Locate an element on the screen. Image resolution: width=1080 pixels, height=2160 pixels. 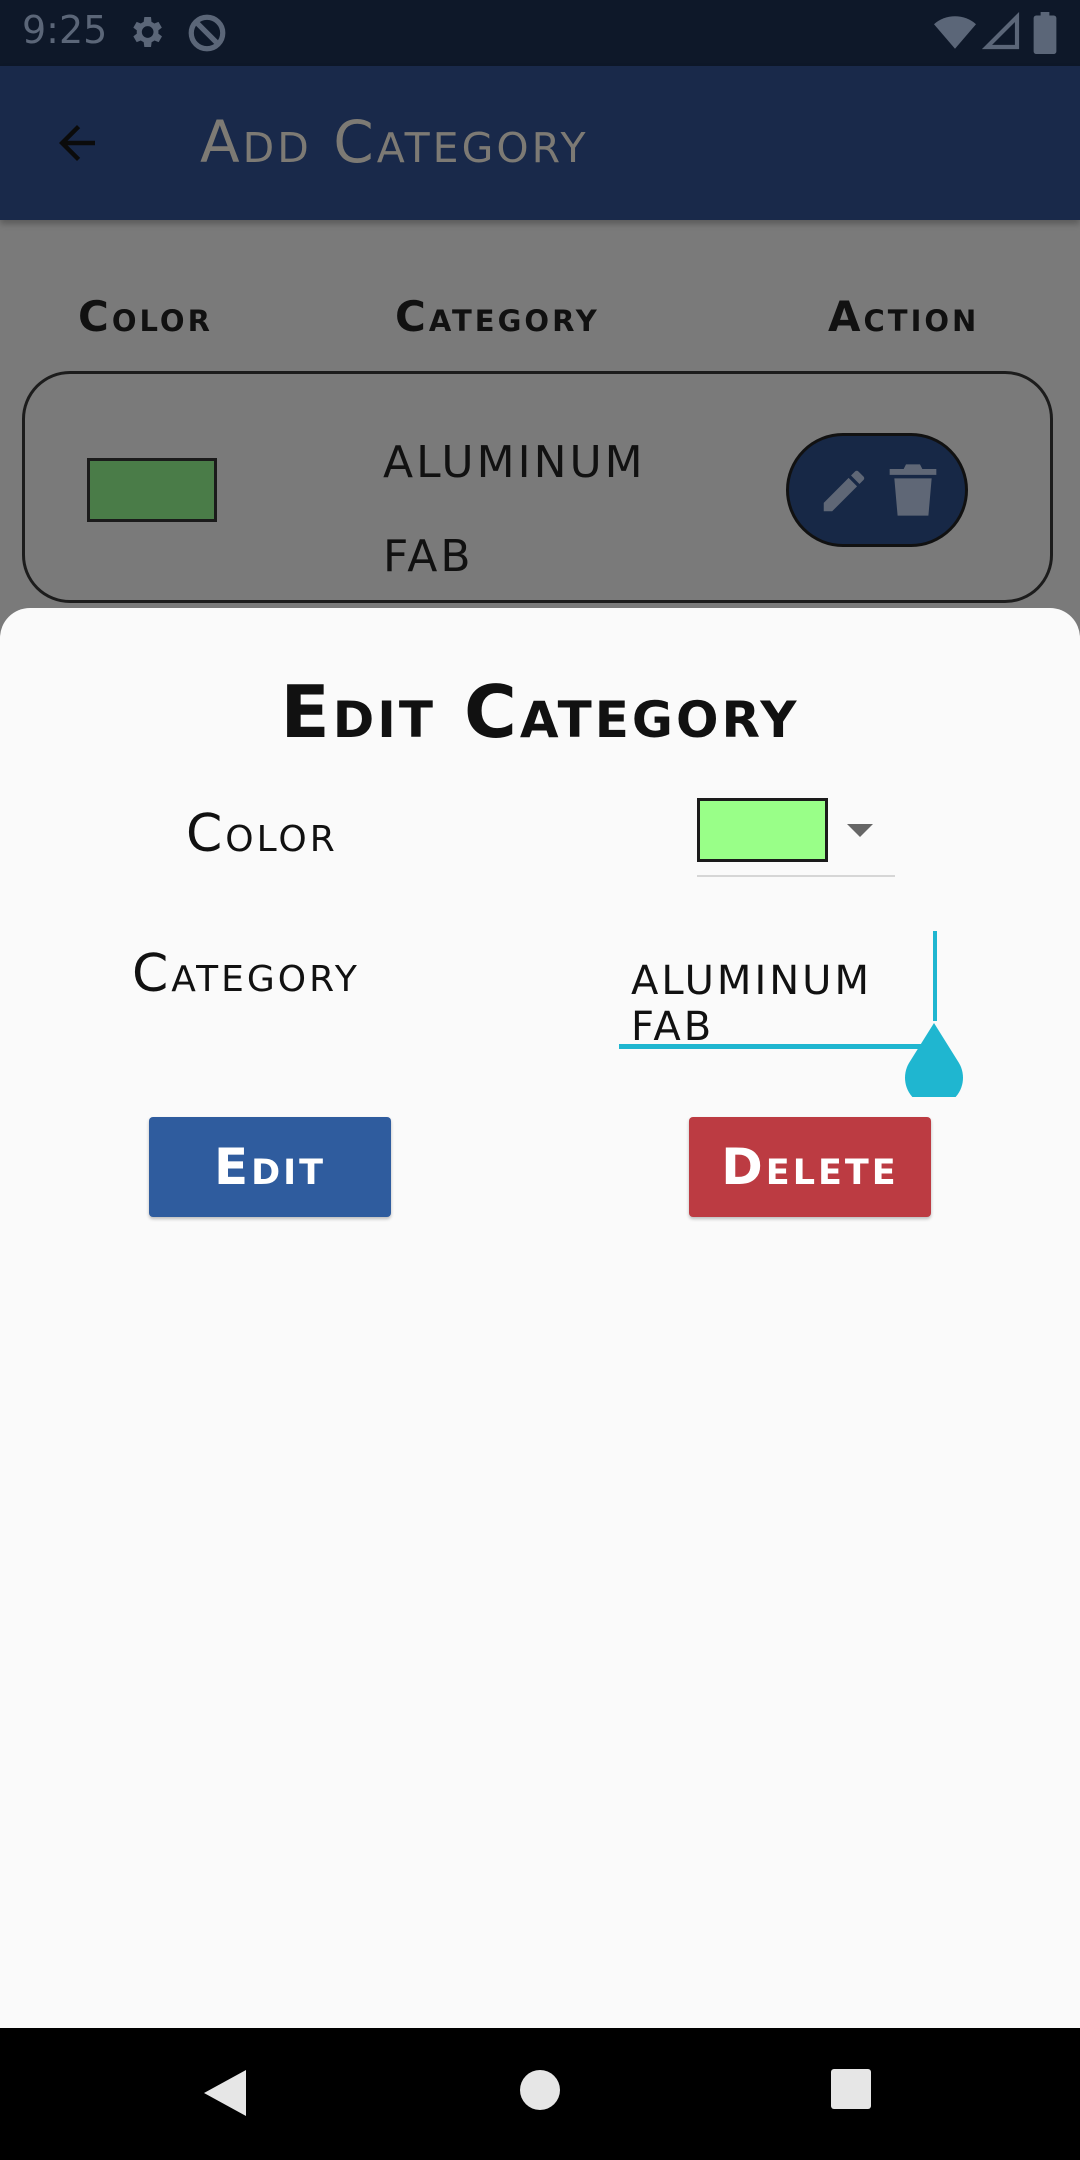
delete-button: Delete is located at coordinates (810, 1167).